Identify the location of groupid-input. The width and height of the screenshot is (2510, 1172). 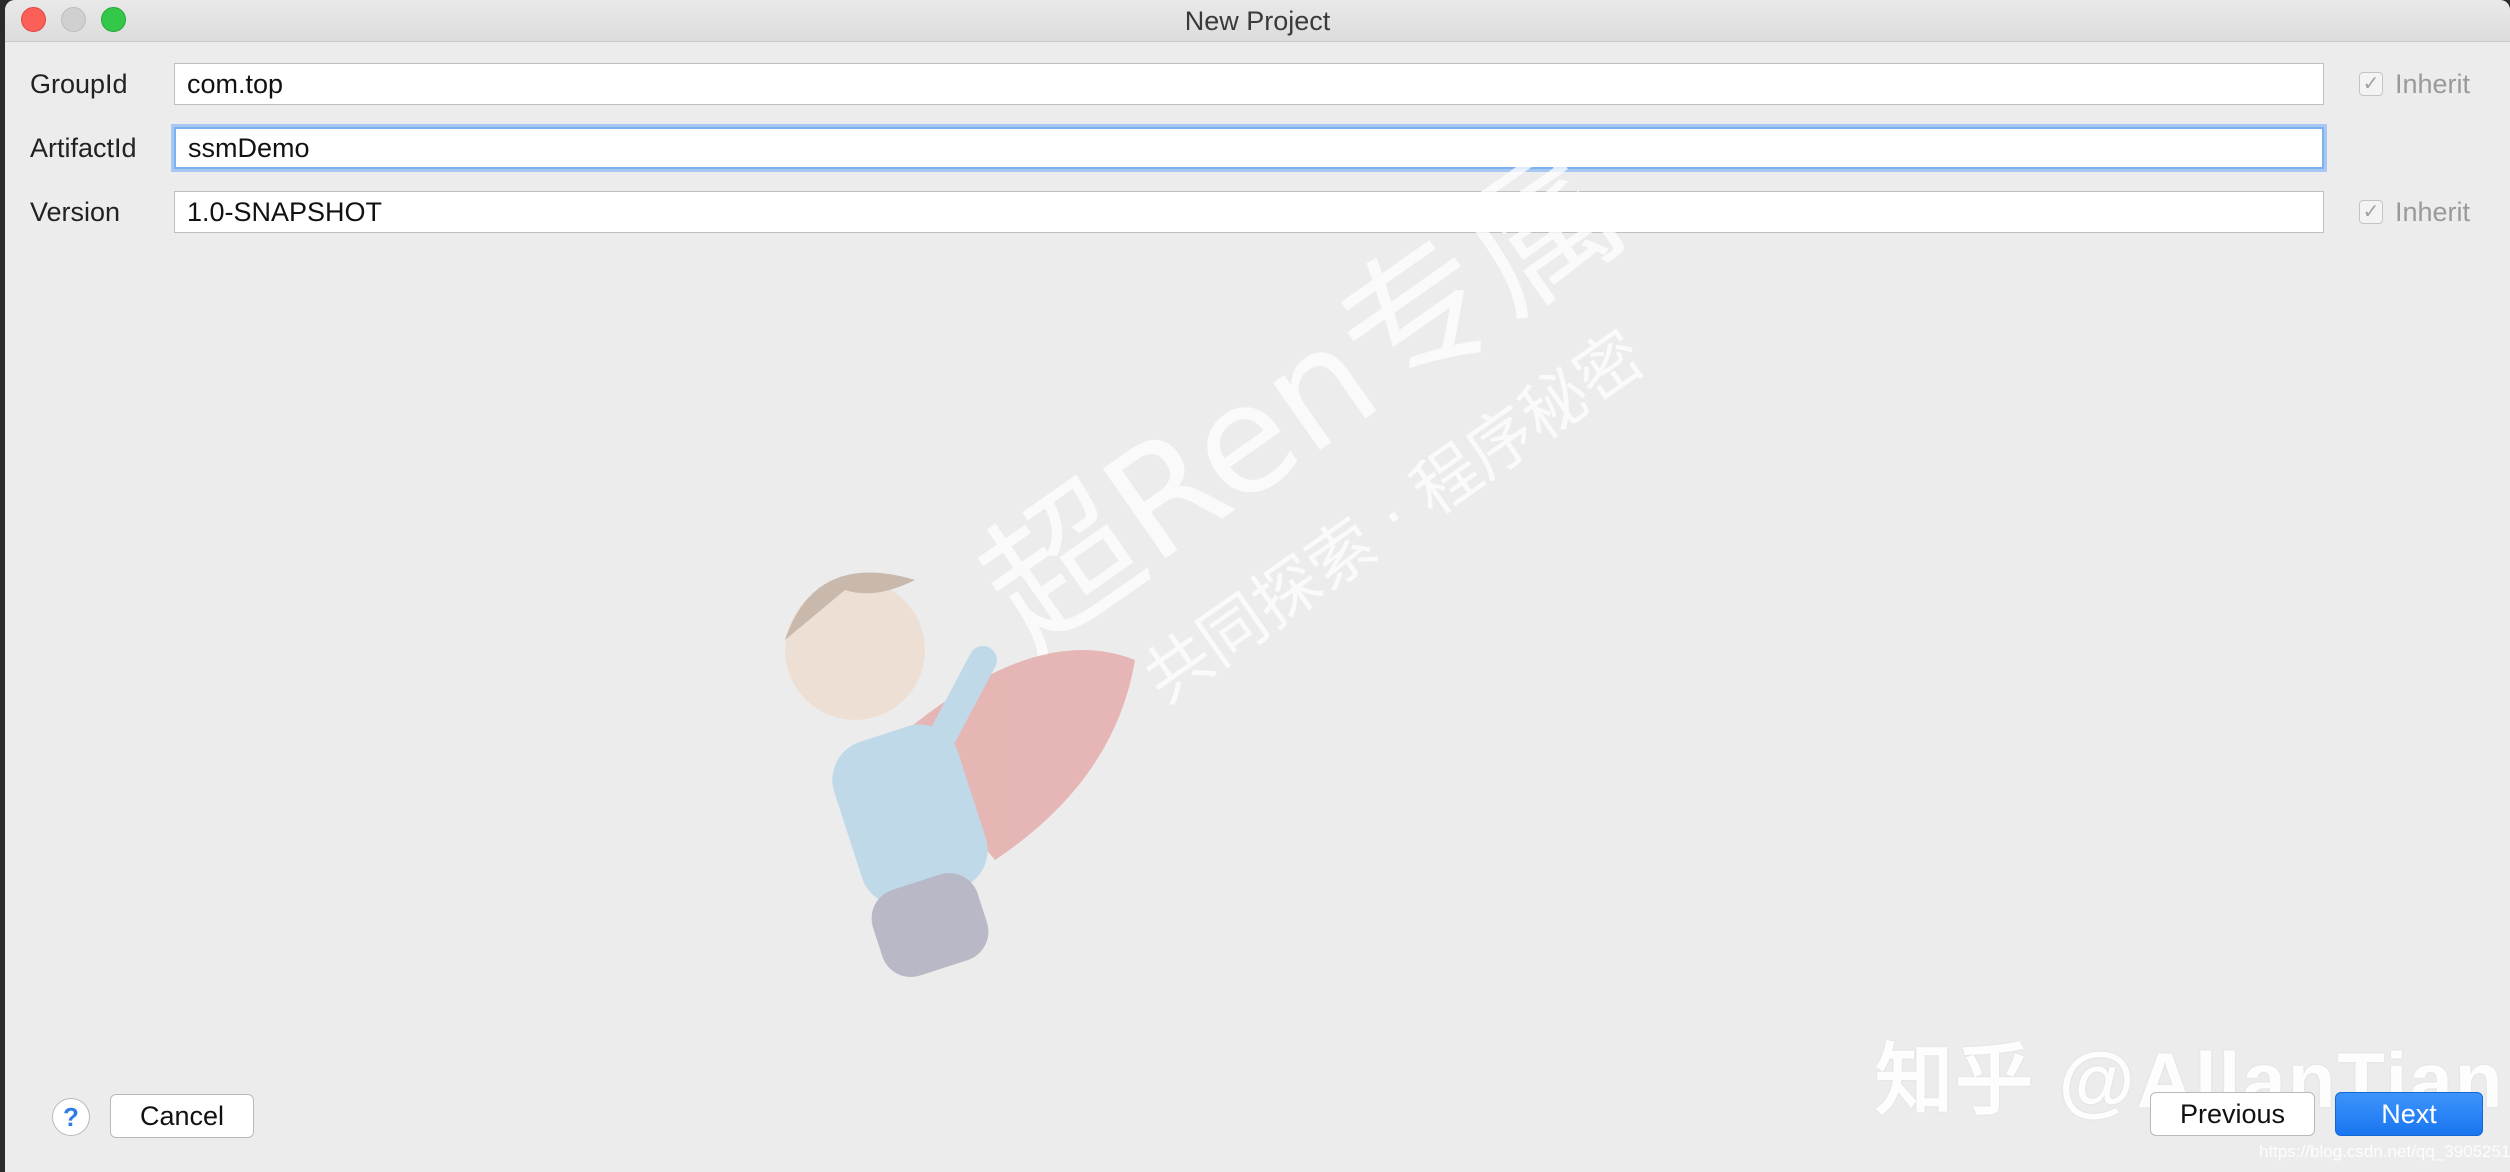
(1249, 84).